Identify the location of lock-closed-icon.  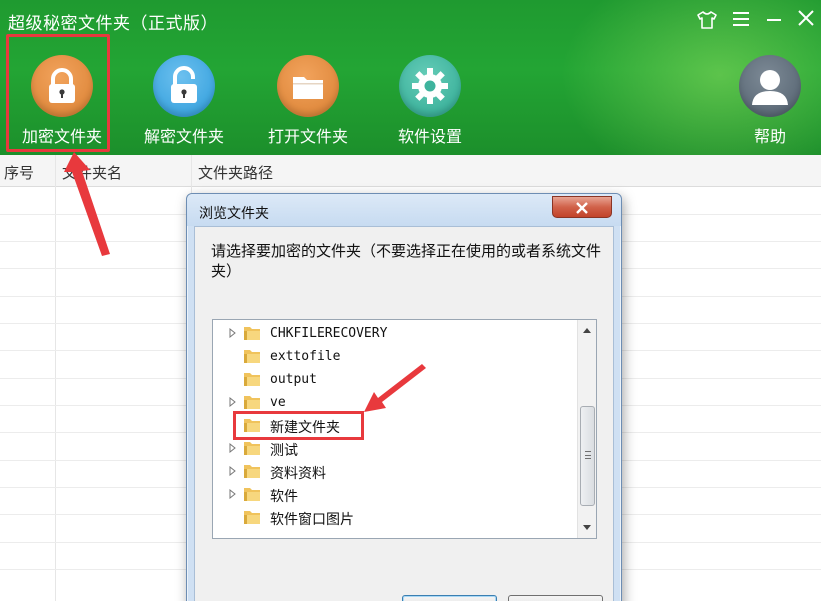
(62, 86).